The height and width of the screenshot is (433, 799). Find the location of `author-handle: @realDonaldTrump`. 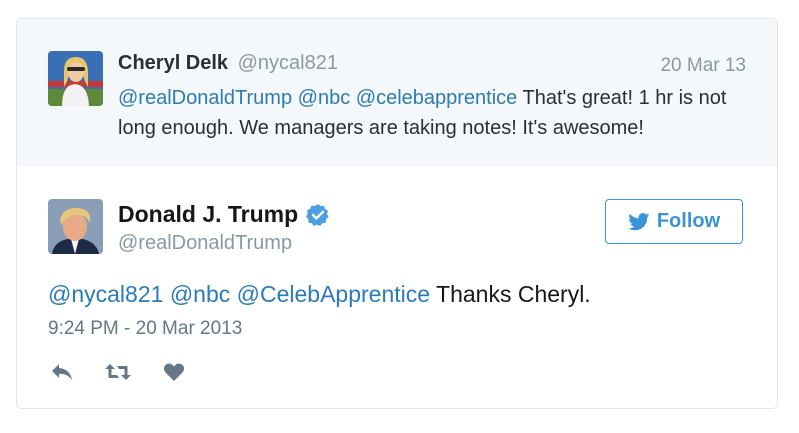

author-handle: @realDonaldTrump is located at coordinates (205, 243).